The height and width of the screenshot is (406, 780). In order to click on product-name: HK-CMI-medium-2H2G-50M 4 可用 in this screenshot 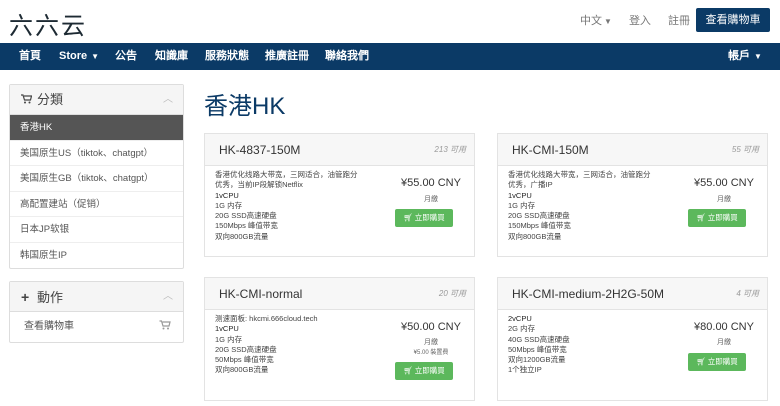, I will do `click(632, 294)`.